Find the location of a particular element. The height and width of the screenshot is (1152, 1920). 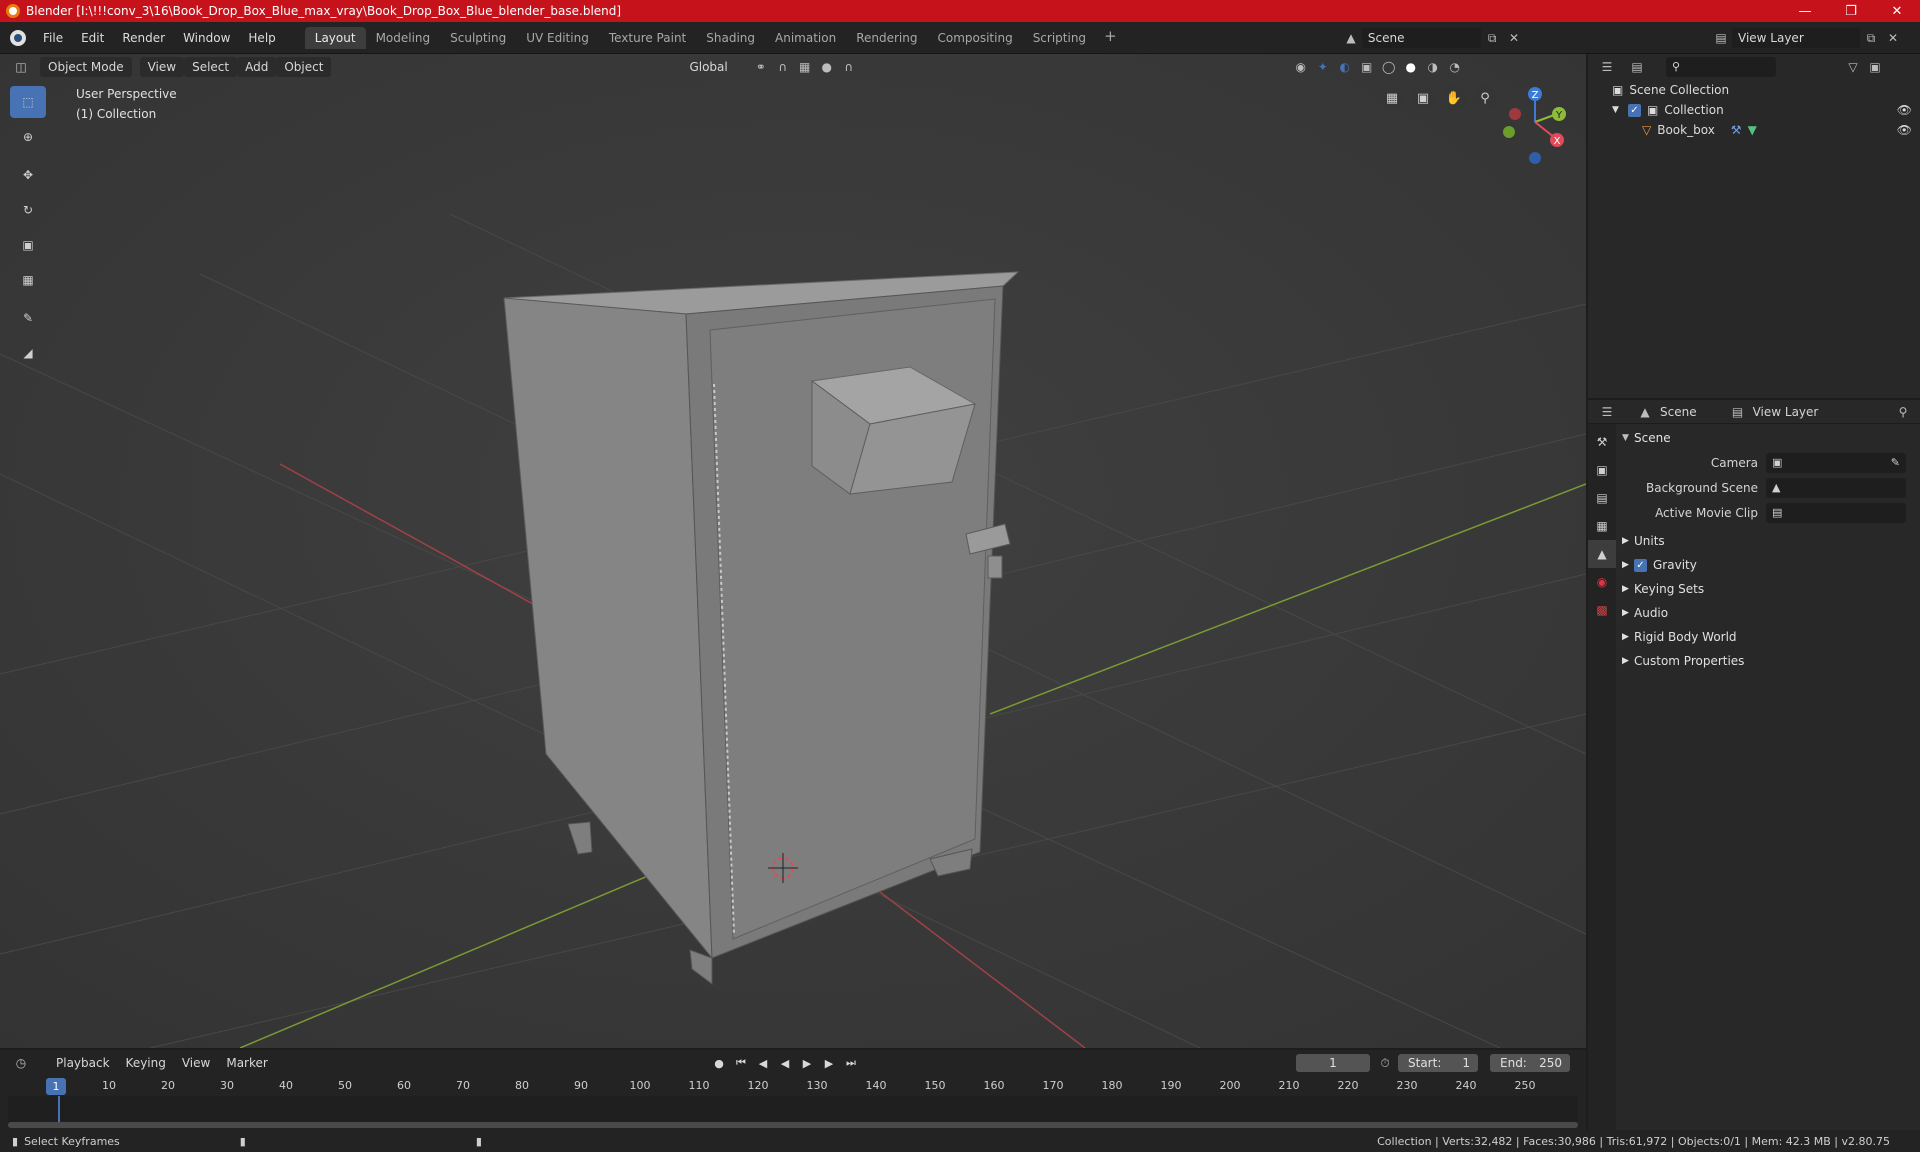

jump-end-icon: ⏭ is located at coordinates (851, 1063).